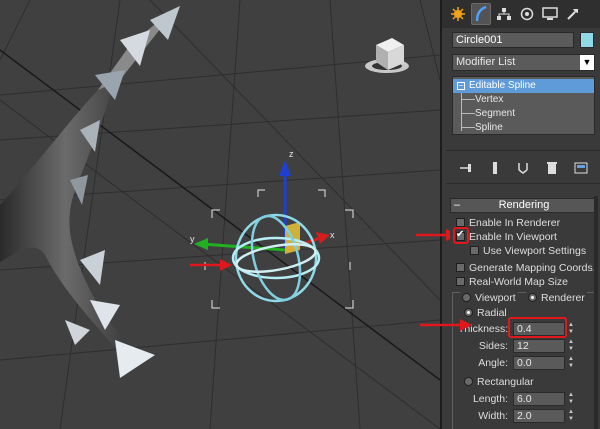 This screenshot has height=429, width=600. I want to click on length-spinner: 6.0, so click(539, 399).